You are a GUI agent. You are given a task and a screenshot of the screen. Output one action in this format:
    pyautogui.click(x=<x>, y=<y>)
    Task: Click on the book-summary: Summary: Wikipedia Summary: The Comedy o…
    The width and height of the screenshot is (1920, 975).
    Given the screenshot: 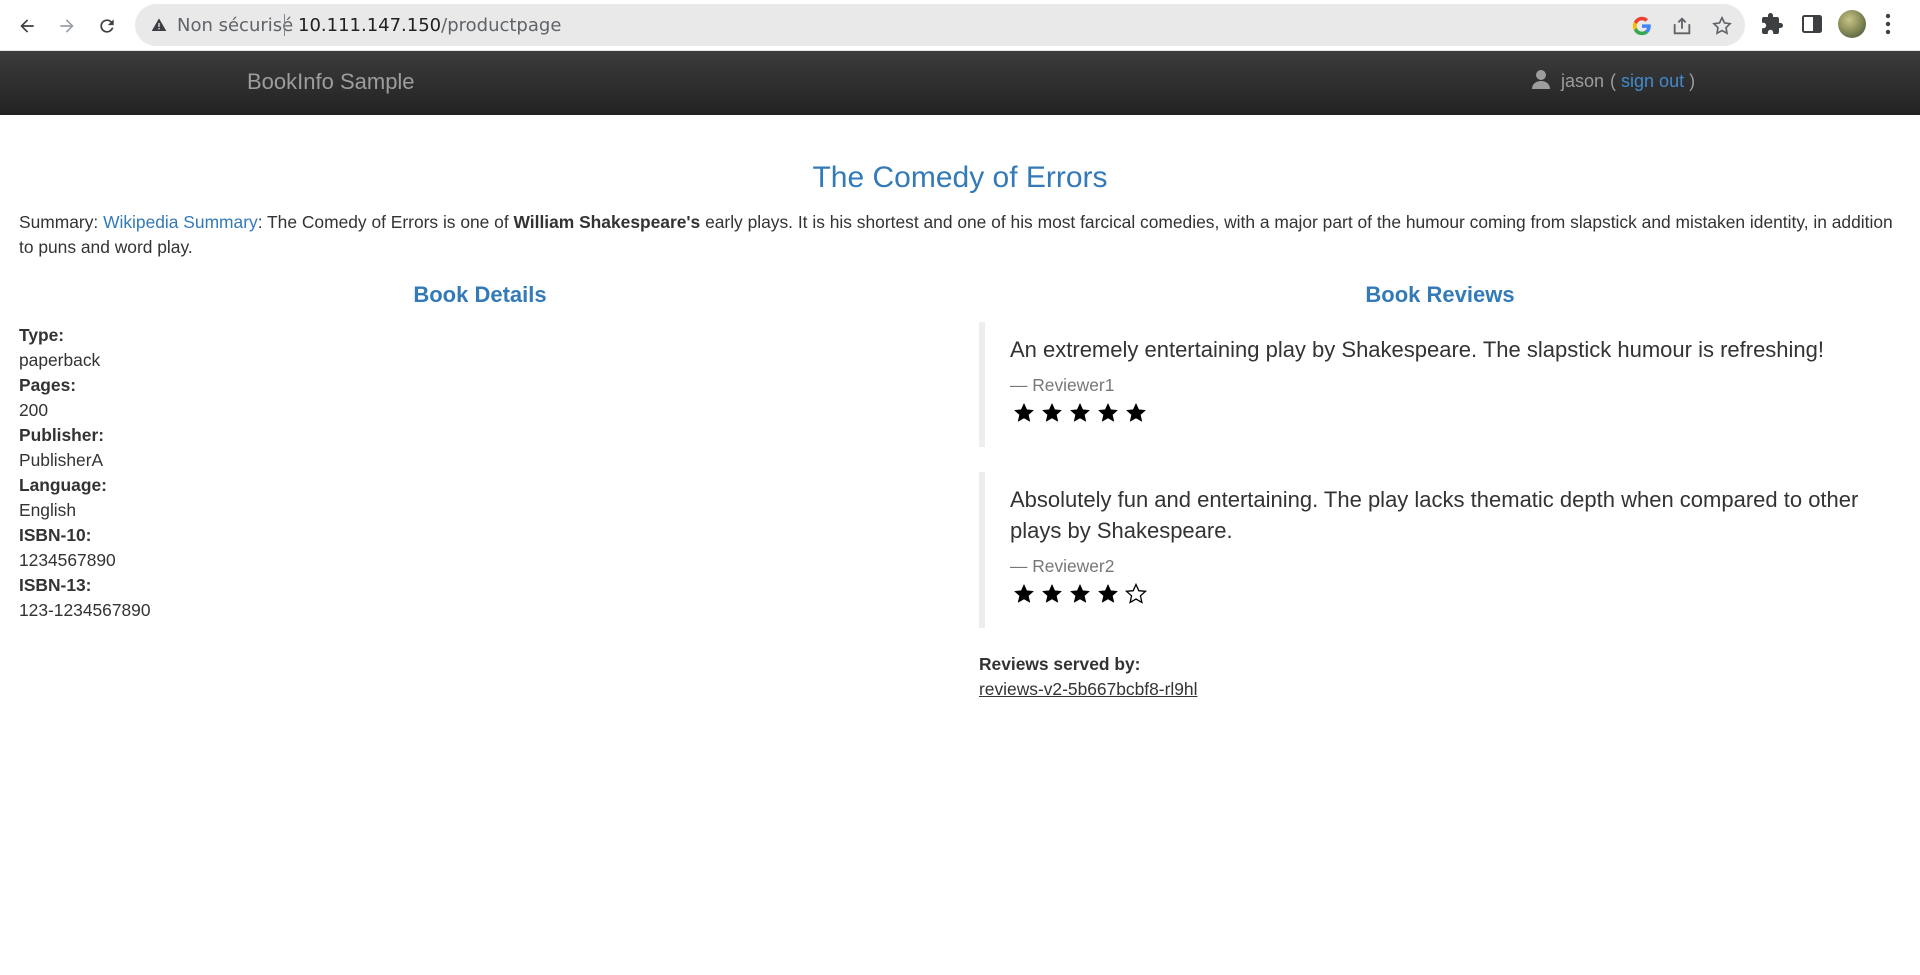 What is the action you would take?
    pyautogui.click(x=959, y=235)
    